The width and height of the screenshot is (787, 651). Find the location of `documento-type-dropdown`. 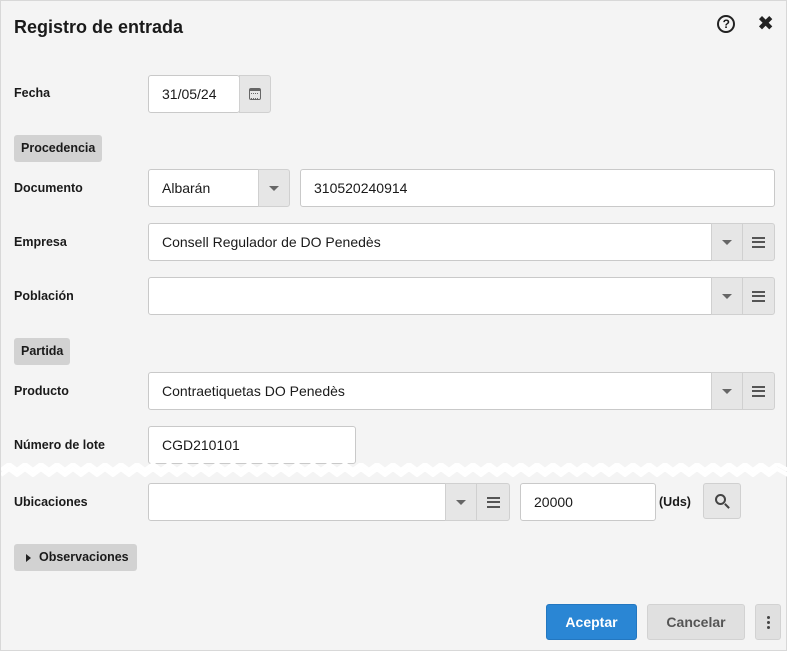

documento-type-dropdown is located at coordinates (274, 188).